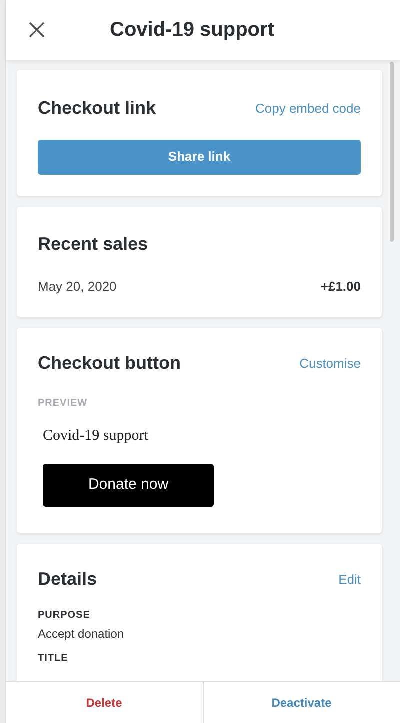  What do you see at coordinates (37, 30) in the screenshot?
I see `close-icon` at bounding box center [37, 30].